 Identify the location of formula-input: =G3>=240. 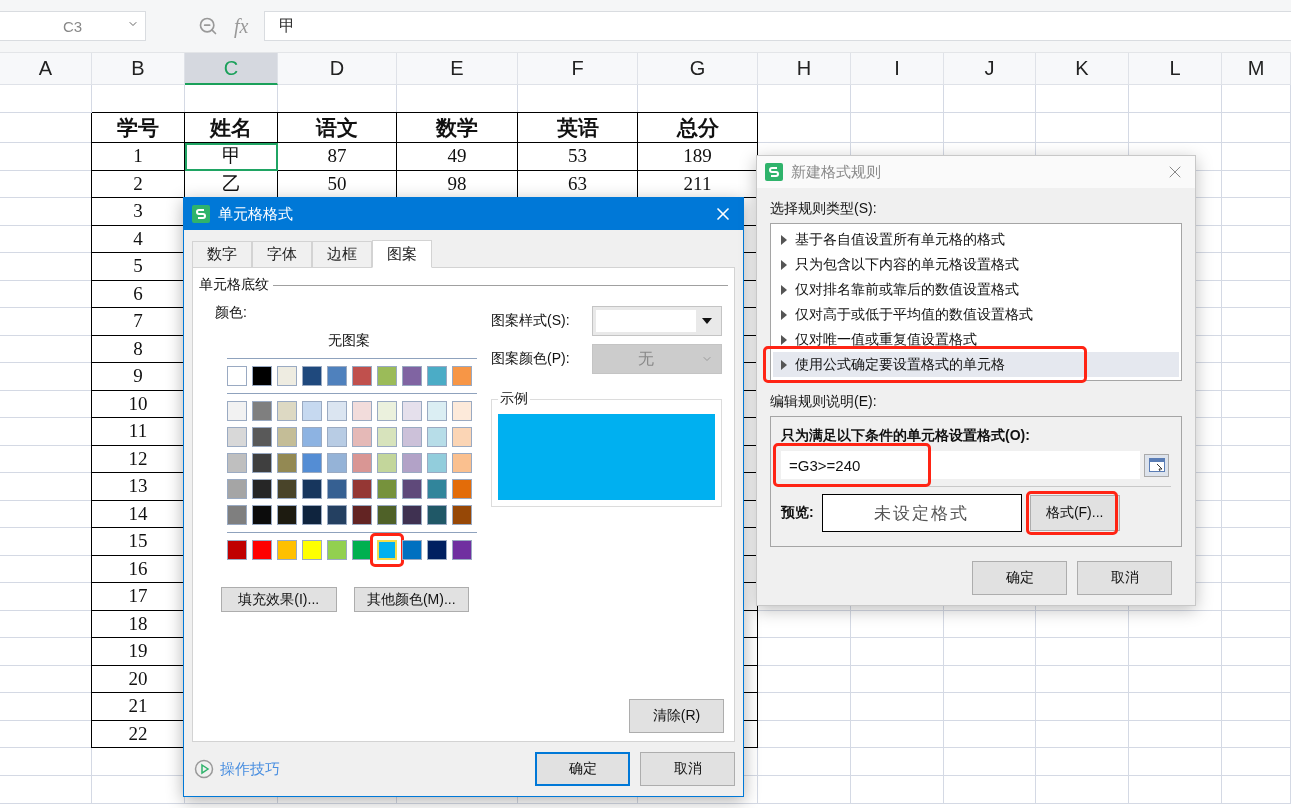
(960, 465).